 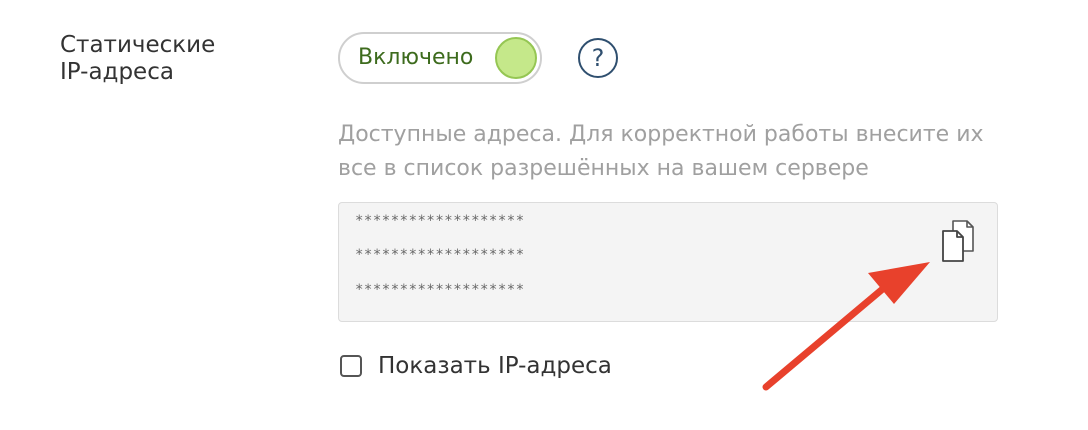 What do you see at coordinates (351, 366) in the screenshot?
I see `show-ips-checkbox` at bounding box center [351, 366].